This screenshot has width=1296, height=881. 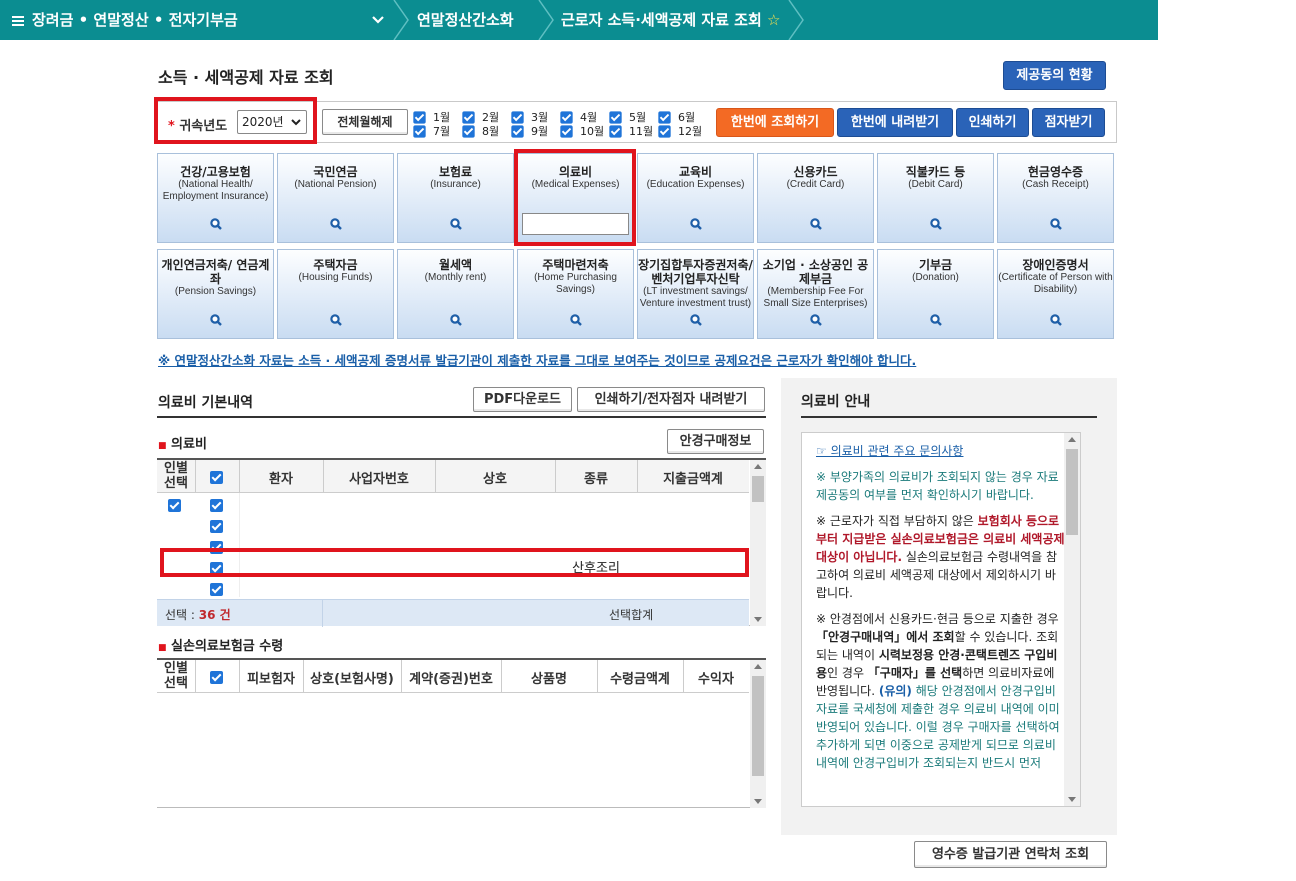 I want to click on tile-cash-receipt: 현금영수증 (Cash Receipt), so click(x=1055, y=198).